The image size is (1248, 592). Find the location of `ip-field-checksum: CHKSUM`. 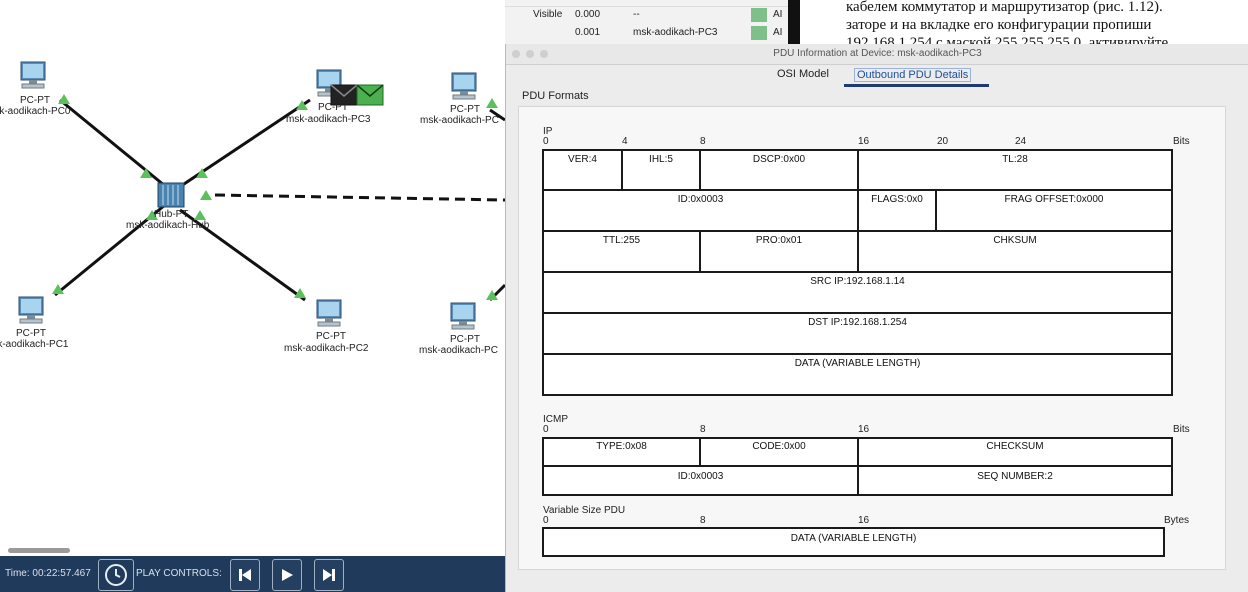

ip-field-checksum: CHKSUM is located at coordinates (1015, 251).